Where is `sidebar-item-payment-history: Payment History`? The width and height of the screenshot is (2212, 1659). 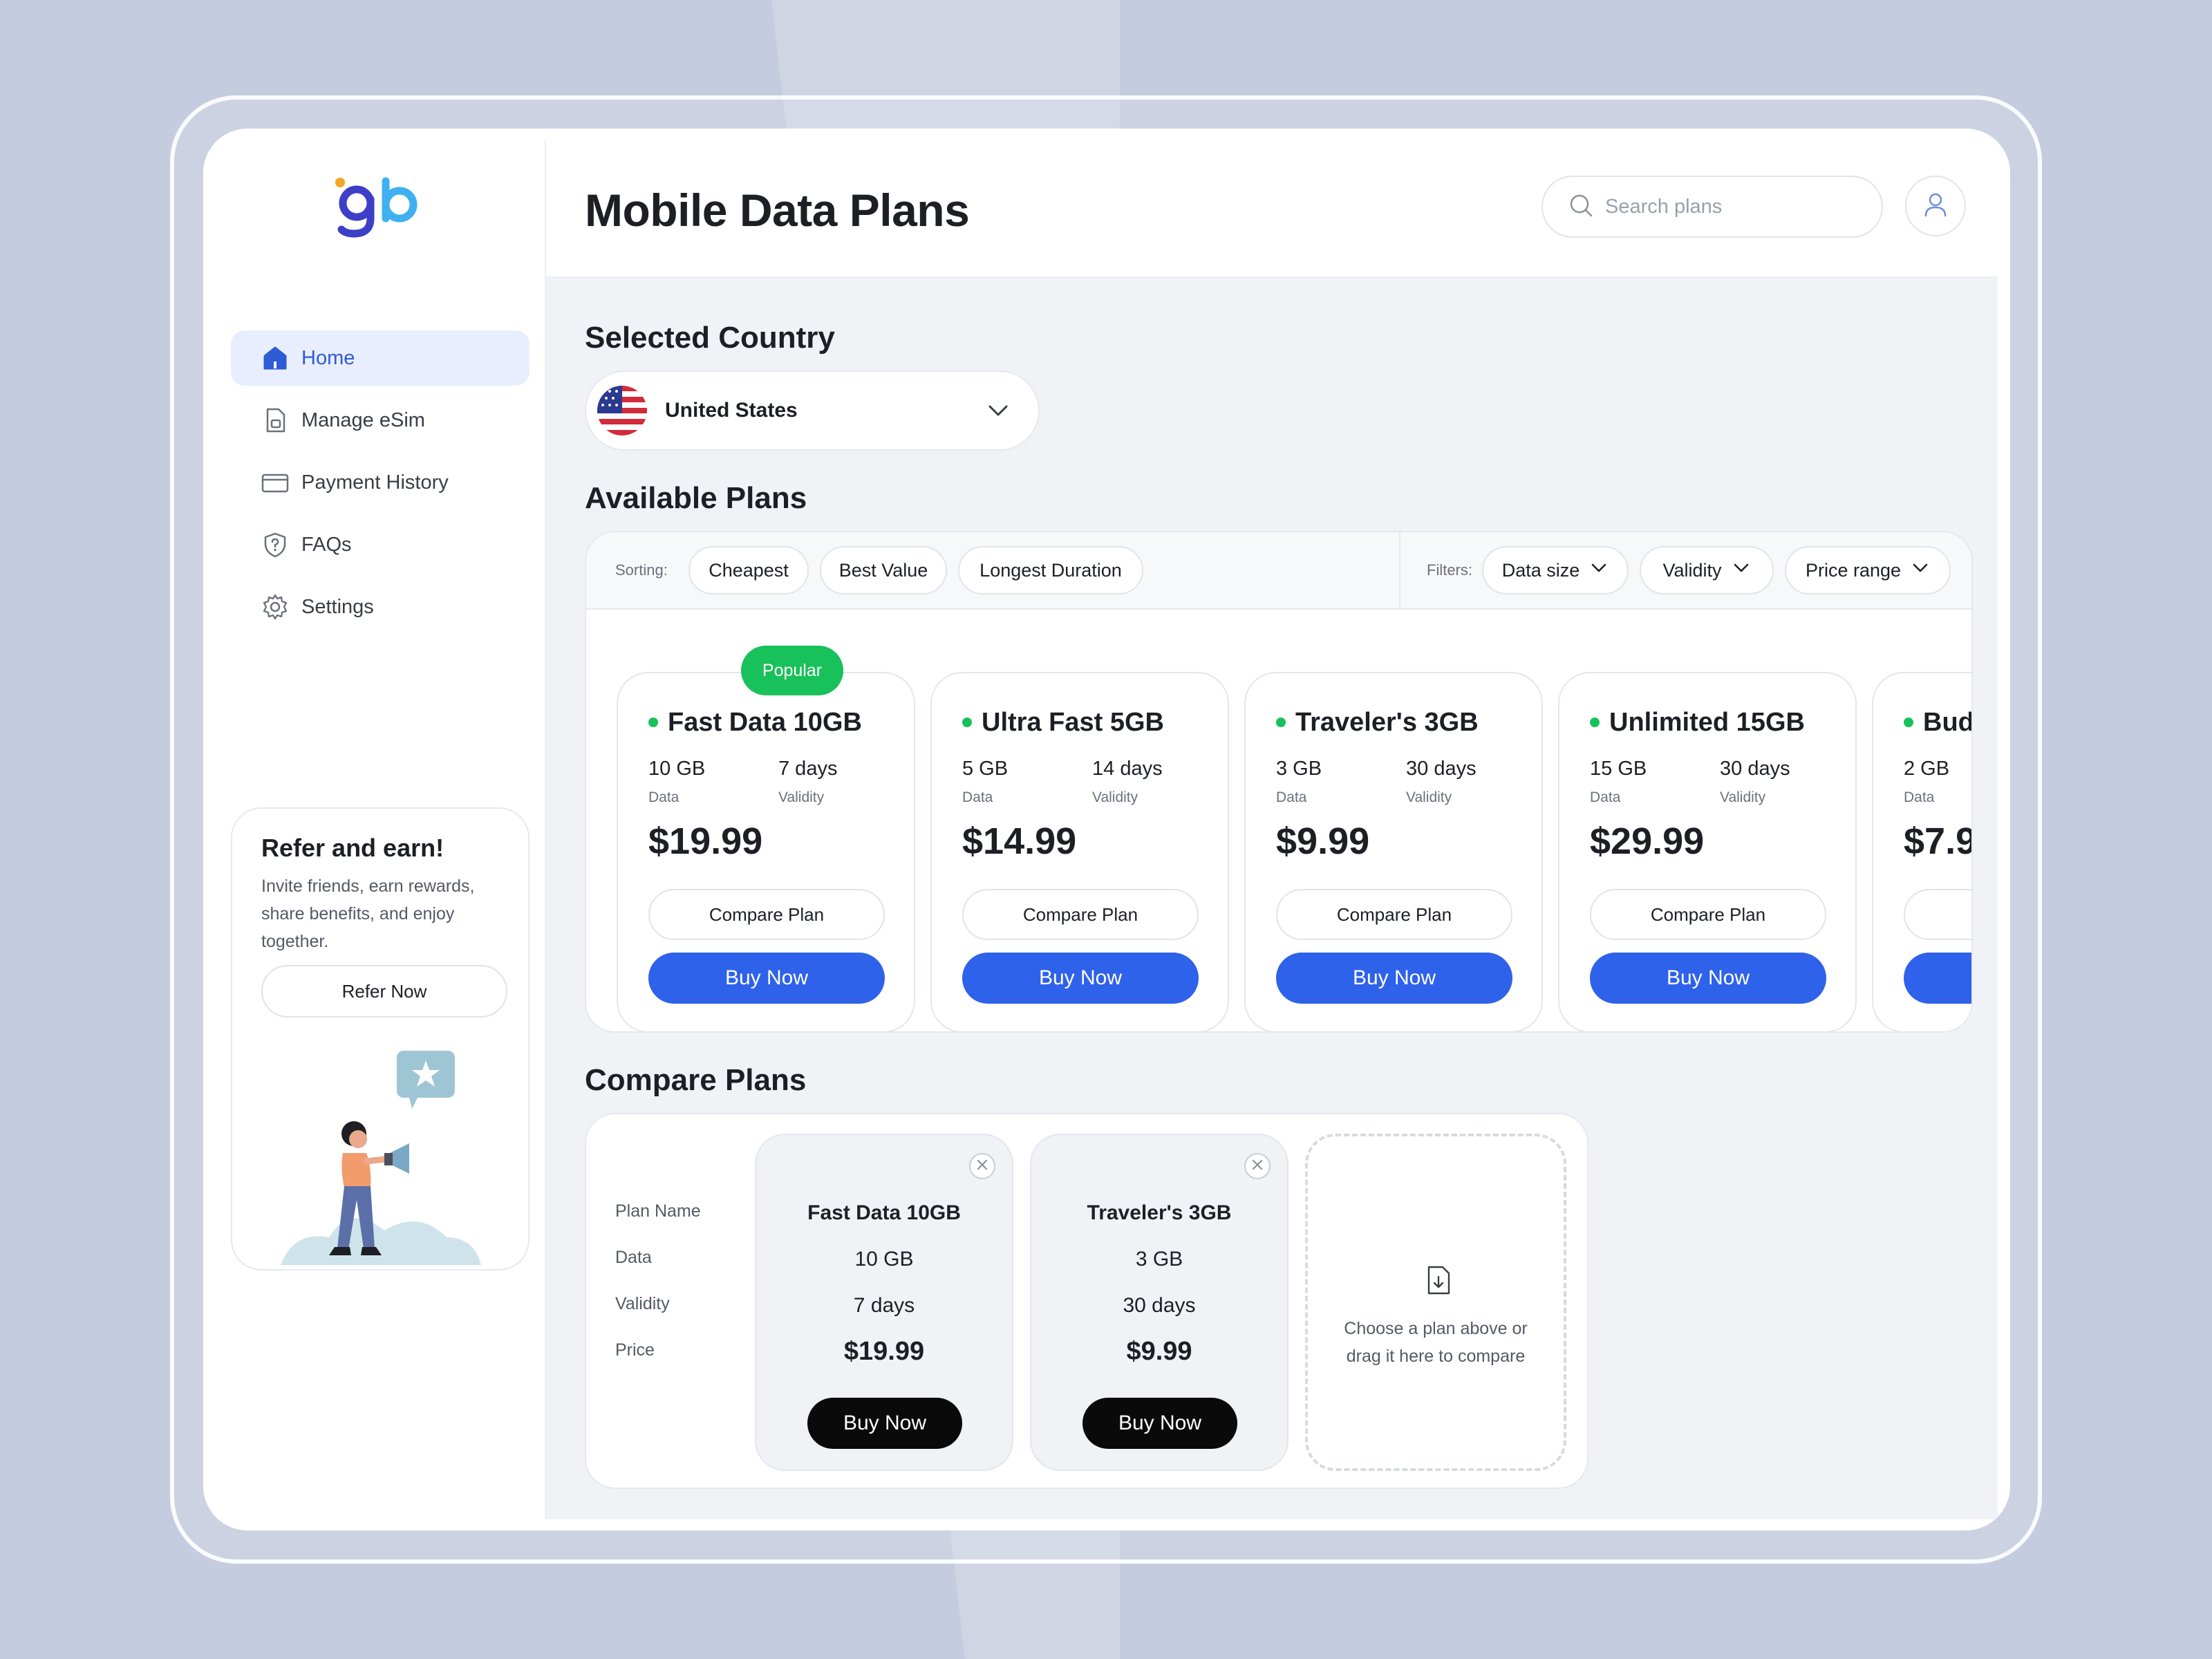
sidebar-item-payment-history: Payment History is located at coordinates (380, 482).